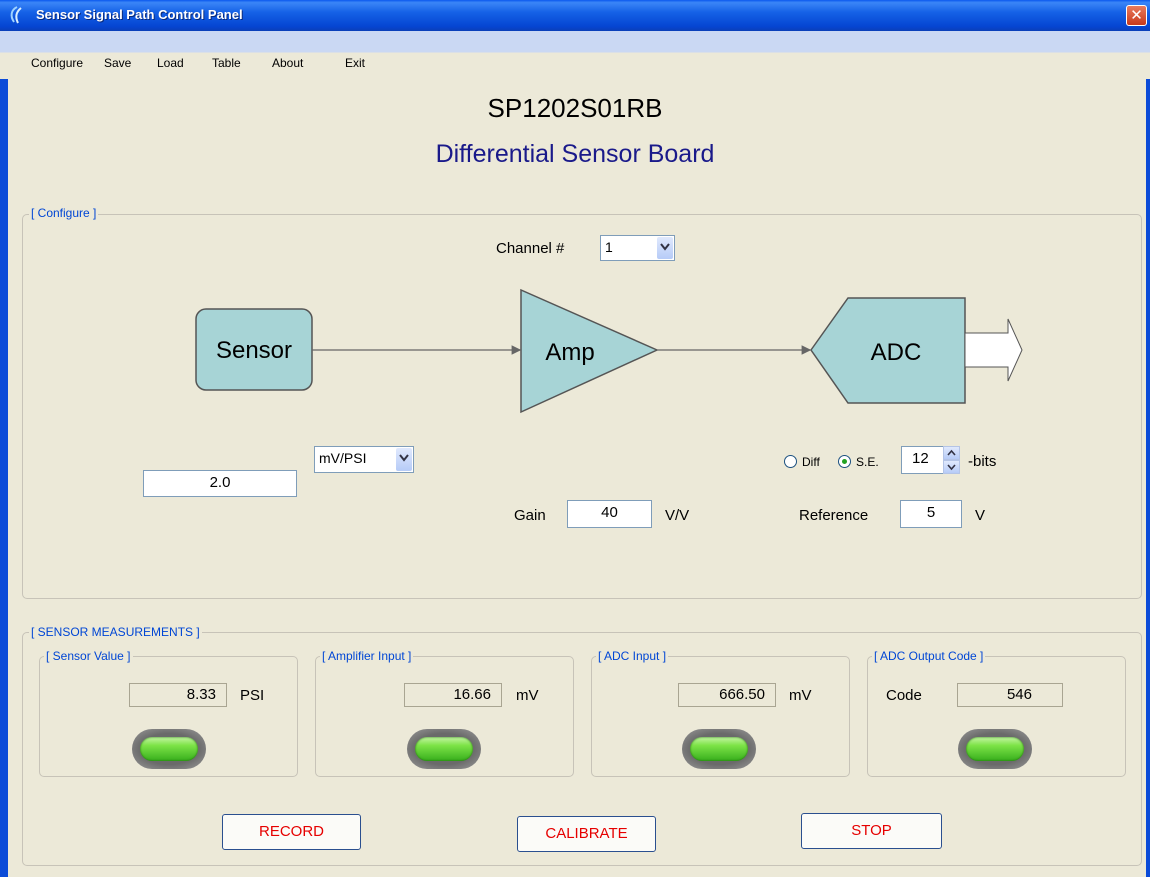 This screenshot has width=1150, height=877. I want to click on gain-unit: V/V, so click(677, 515).